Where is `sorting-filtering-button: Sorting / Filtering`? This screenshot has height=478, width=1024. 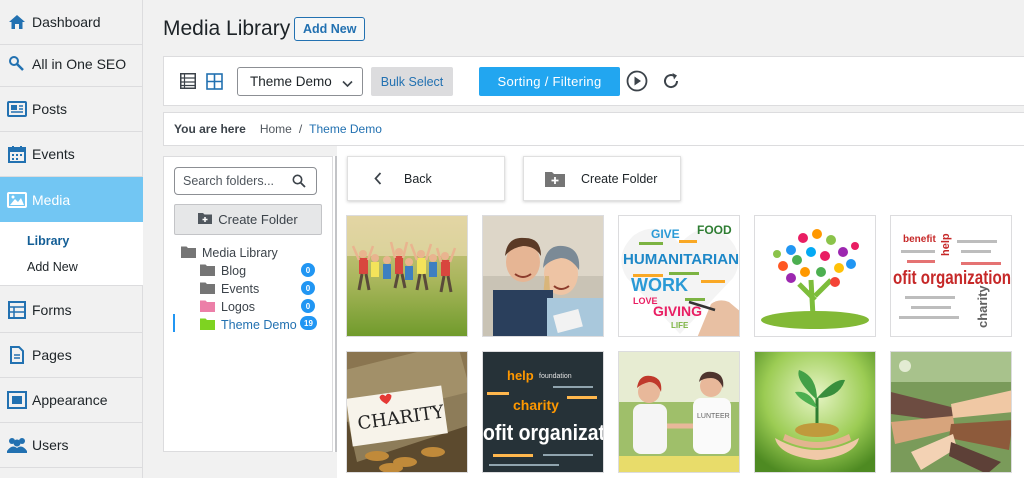 sorting-filtering-button: Sorting / Filtering is located at coordinates (549, 81).